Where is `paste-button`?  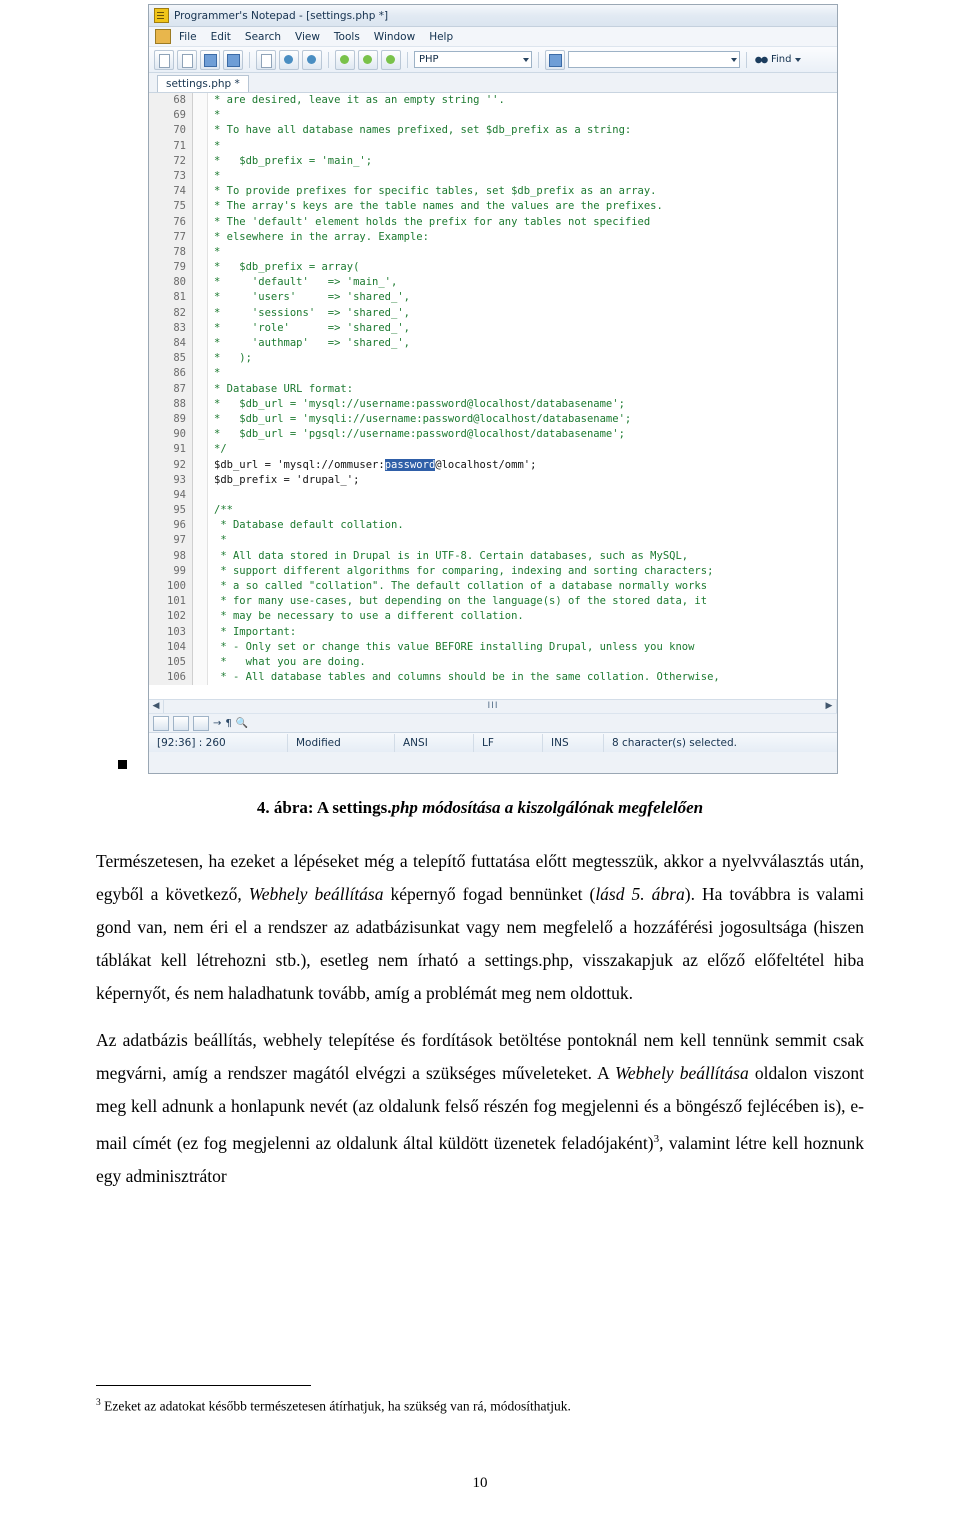 paste-button is located at coordinates (391, 59).